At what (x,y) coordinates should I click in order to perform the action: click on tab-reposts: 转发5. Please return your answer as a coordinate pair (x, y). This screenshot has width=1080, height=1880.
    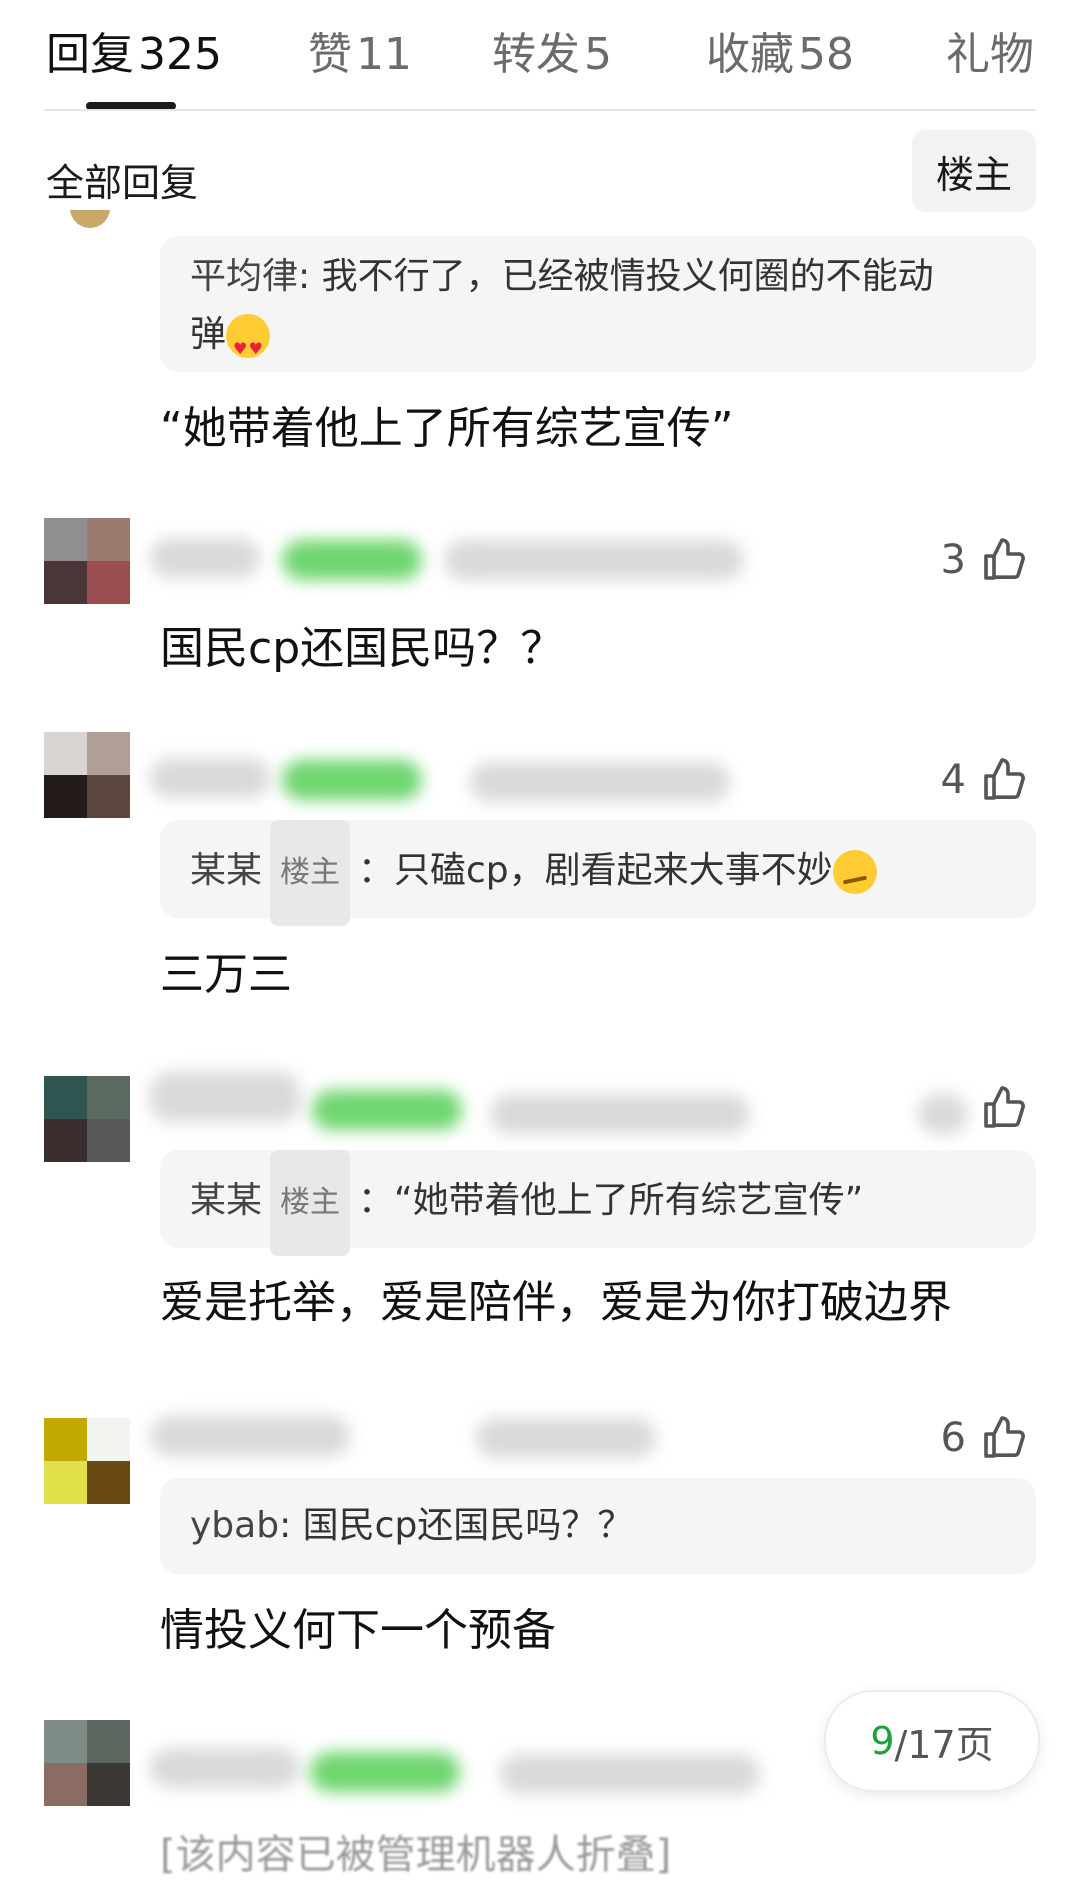
    Looking at the image, I should click on (552, 50).